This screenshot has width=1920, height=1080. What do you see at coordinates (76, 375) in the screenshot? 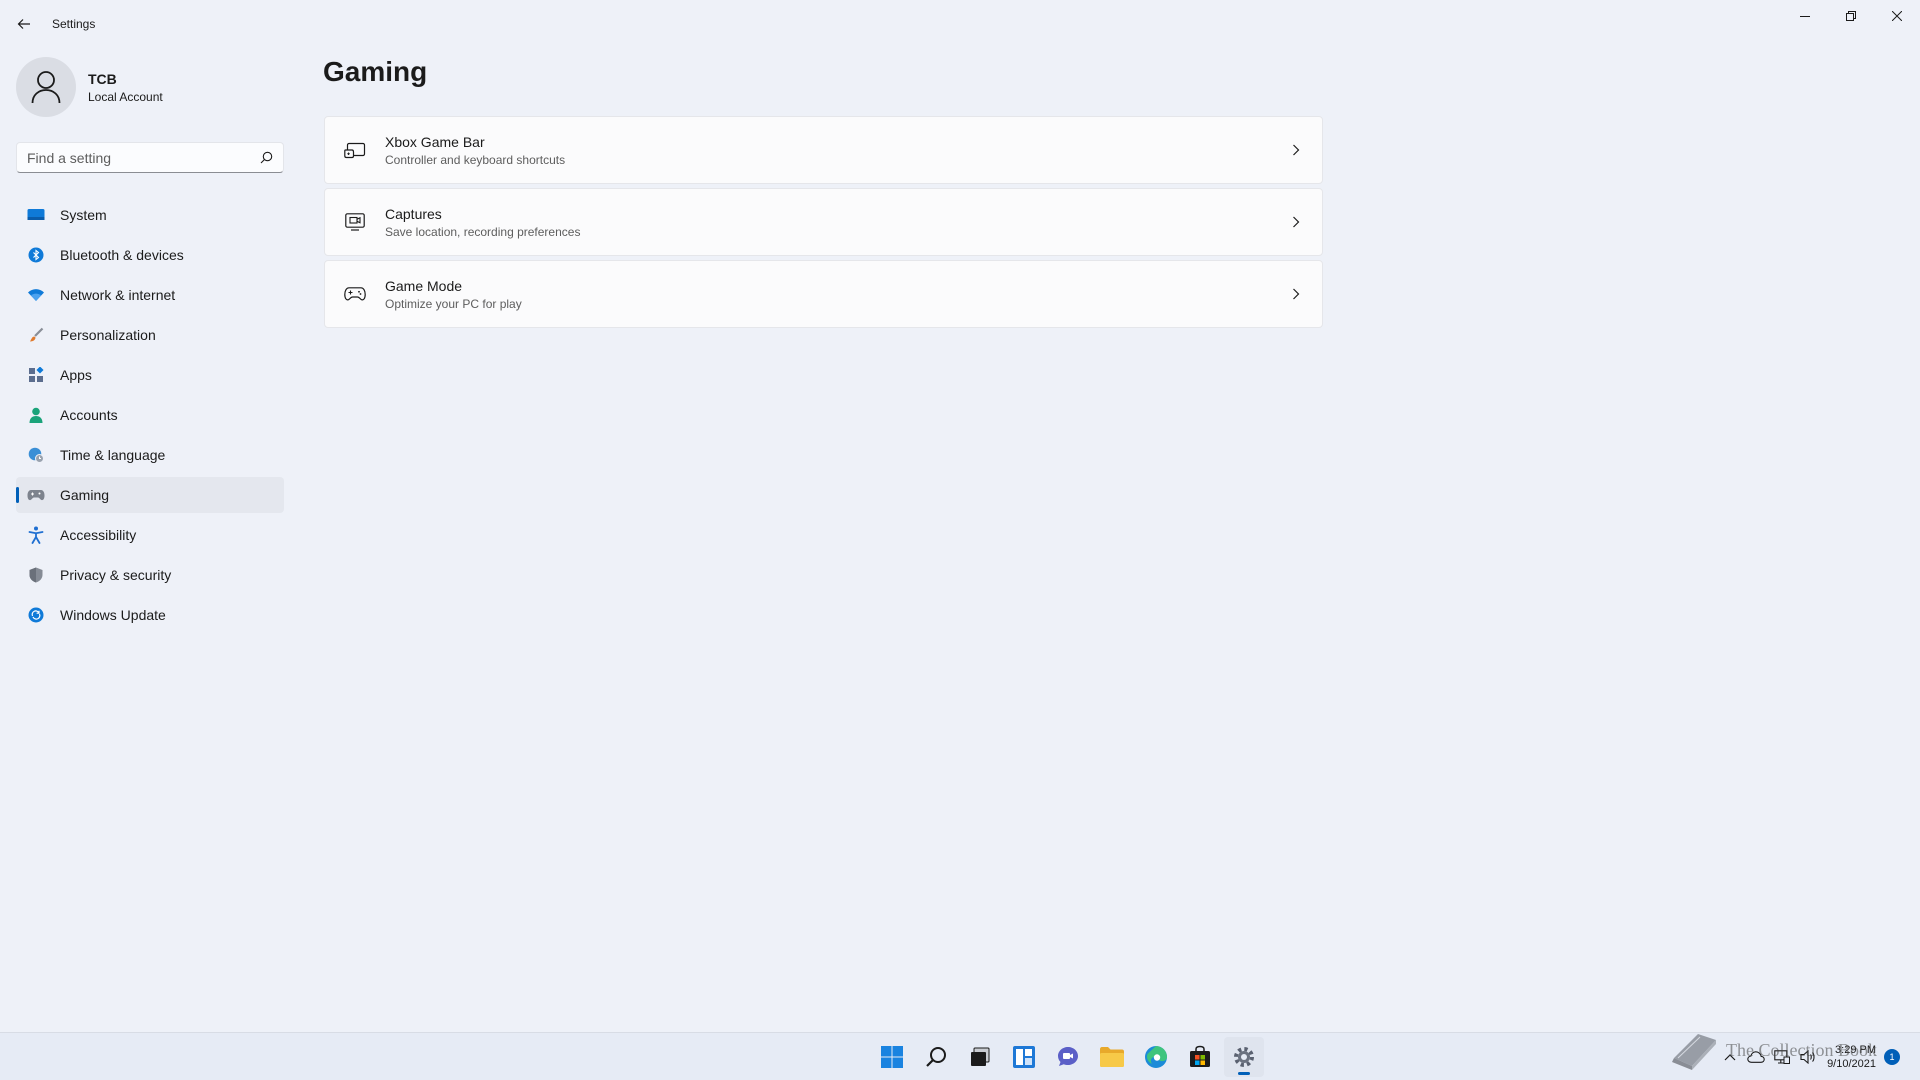
I see `sidebar-item-label: Apps` at bounding box center [76, 375].